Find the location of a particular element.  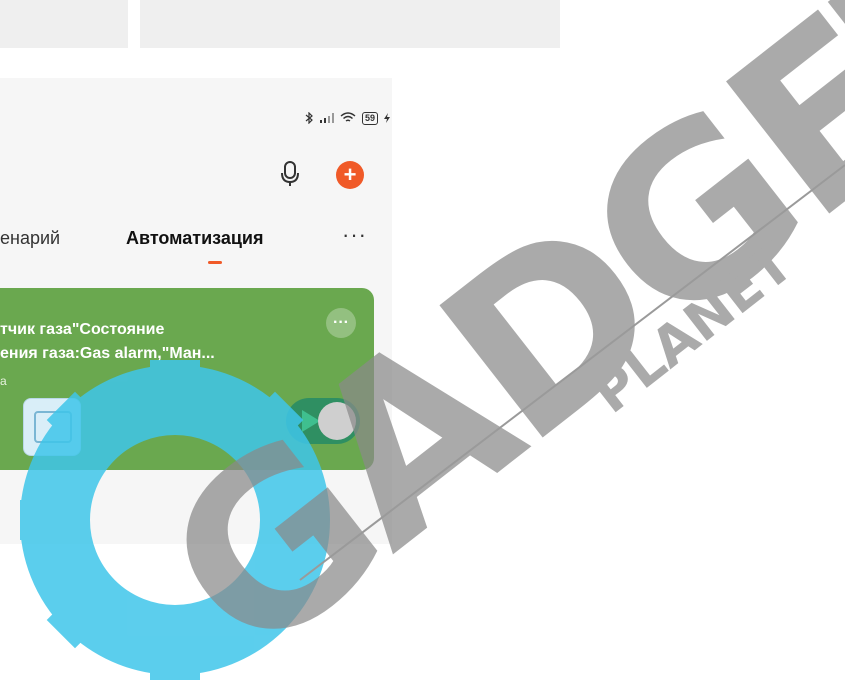

toggle-knob is located at coordinates (337, 421).